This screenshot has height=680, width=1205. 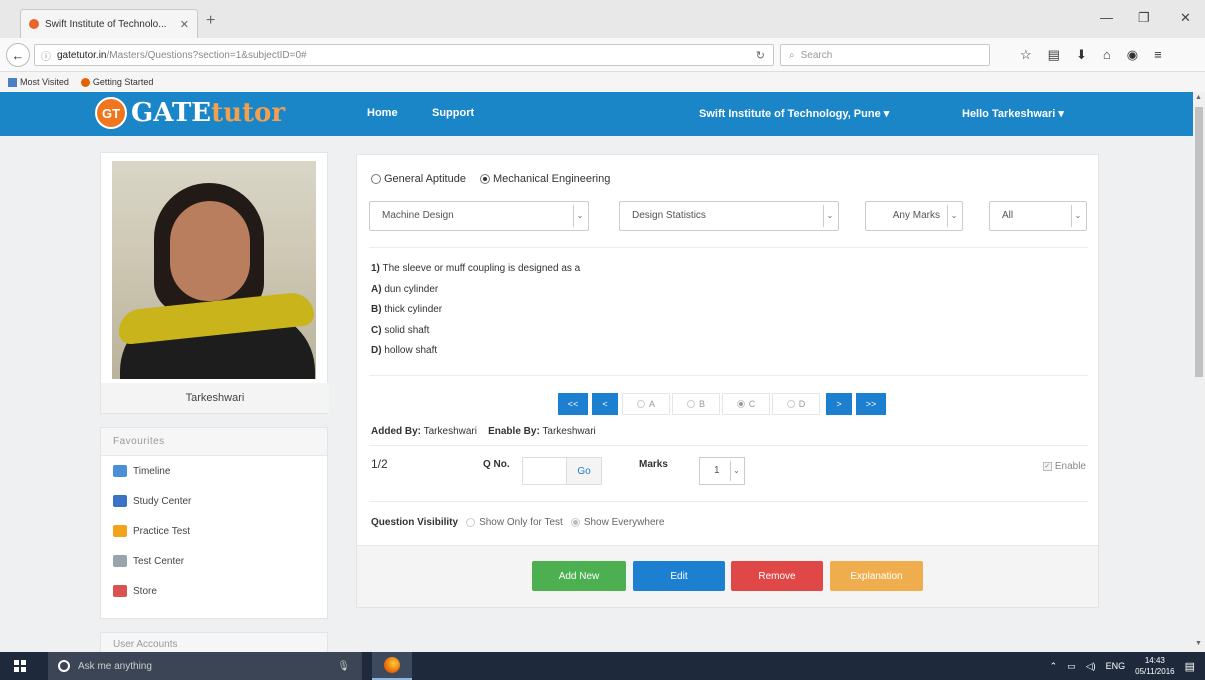 I want to click on search-icon: ⌕, so click(x=792, y=55).